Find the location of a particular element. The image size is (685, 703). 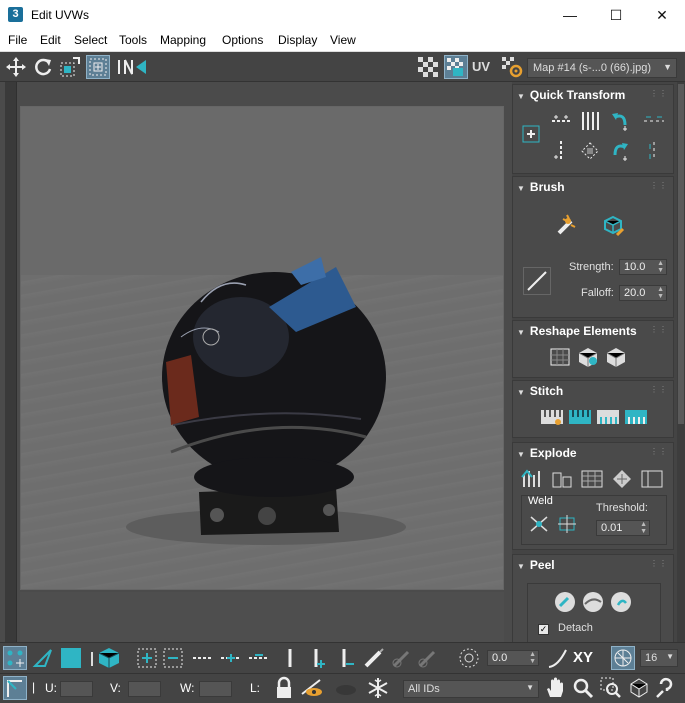

break-icon is located at coordinates (532, 479).